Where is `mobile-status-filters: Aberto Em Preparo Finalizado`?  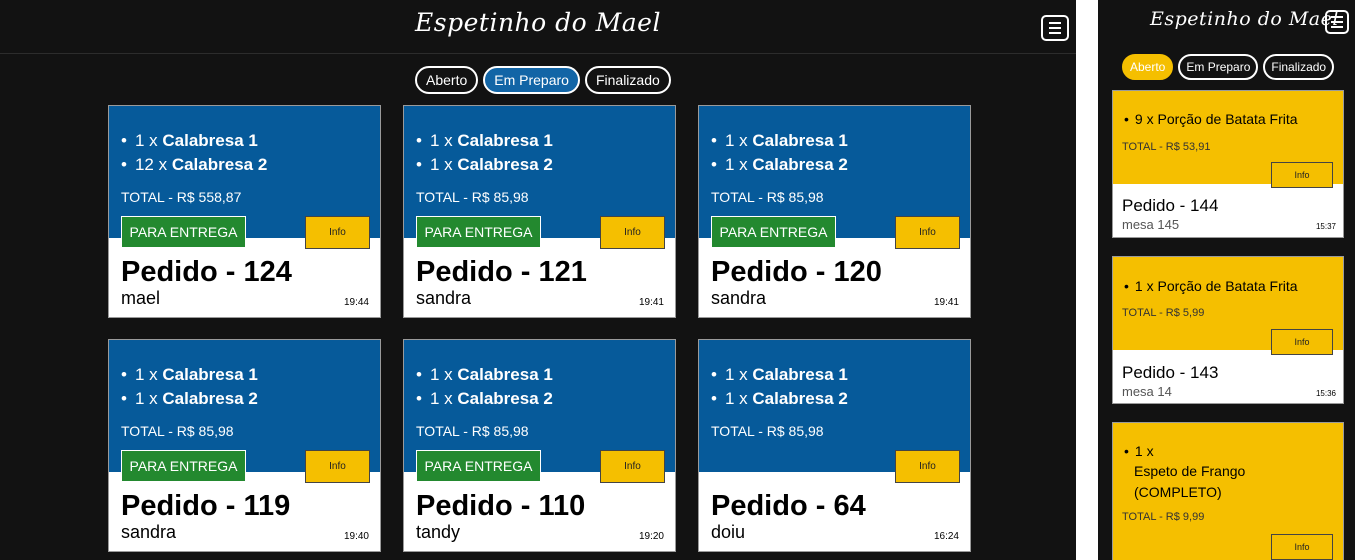
mobile-status-filters: Aberto Em Preparo Finalizado is located at coordinates (1228, 67).